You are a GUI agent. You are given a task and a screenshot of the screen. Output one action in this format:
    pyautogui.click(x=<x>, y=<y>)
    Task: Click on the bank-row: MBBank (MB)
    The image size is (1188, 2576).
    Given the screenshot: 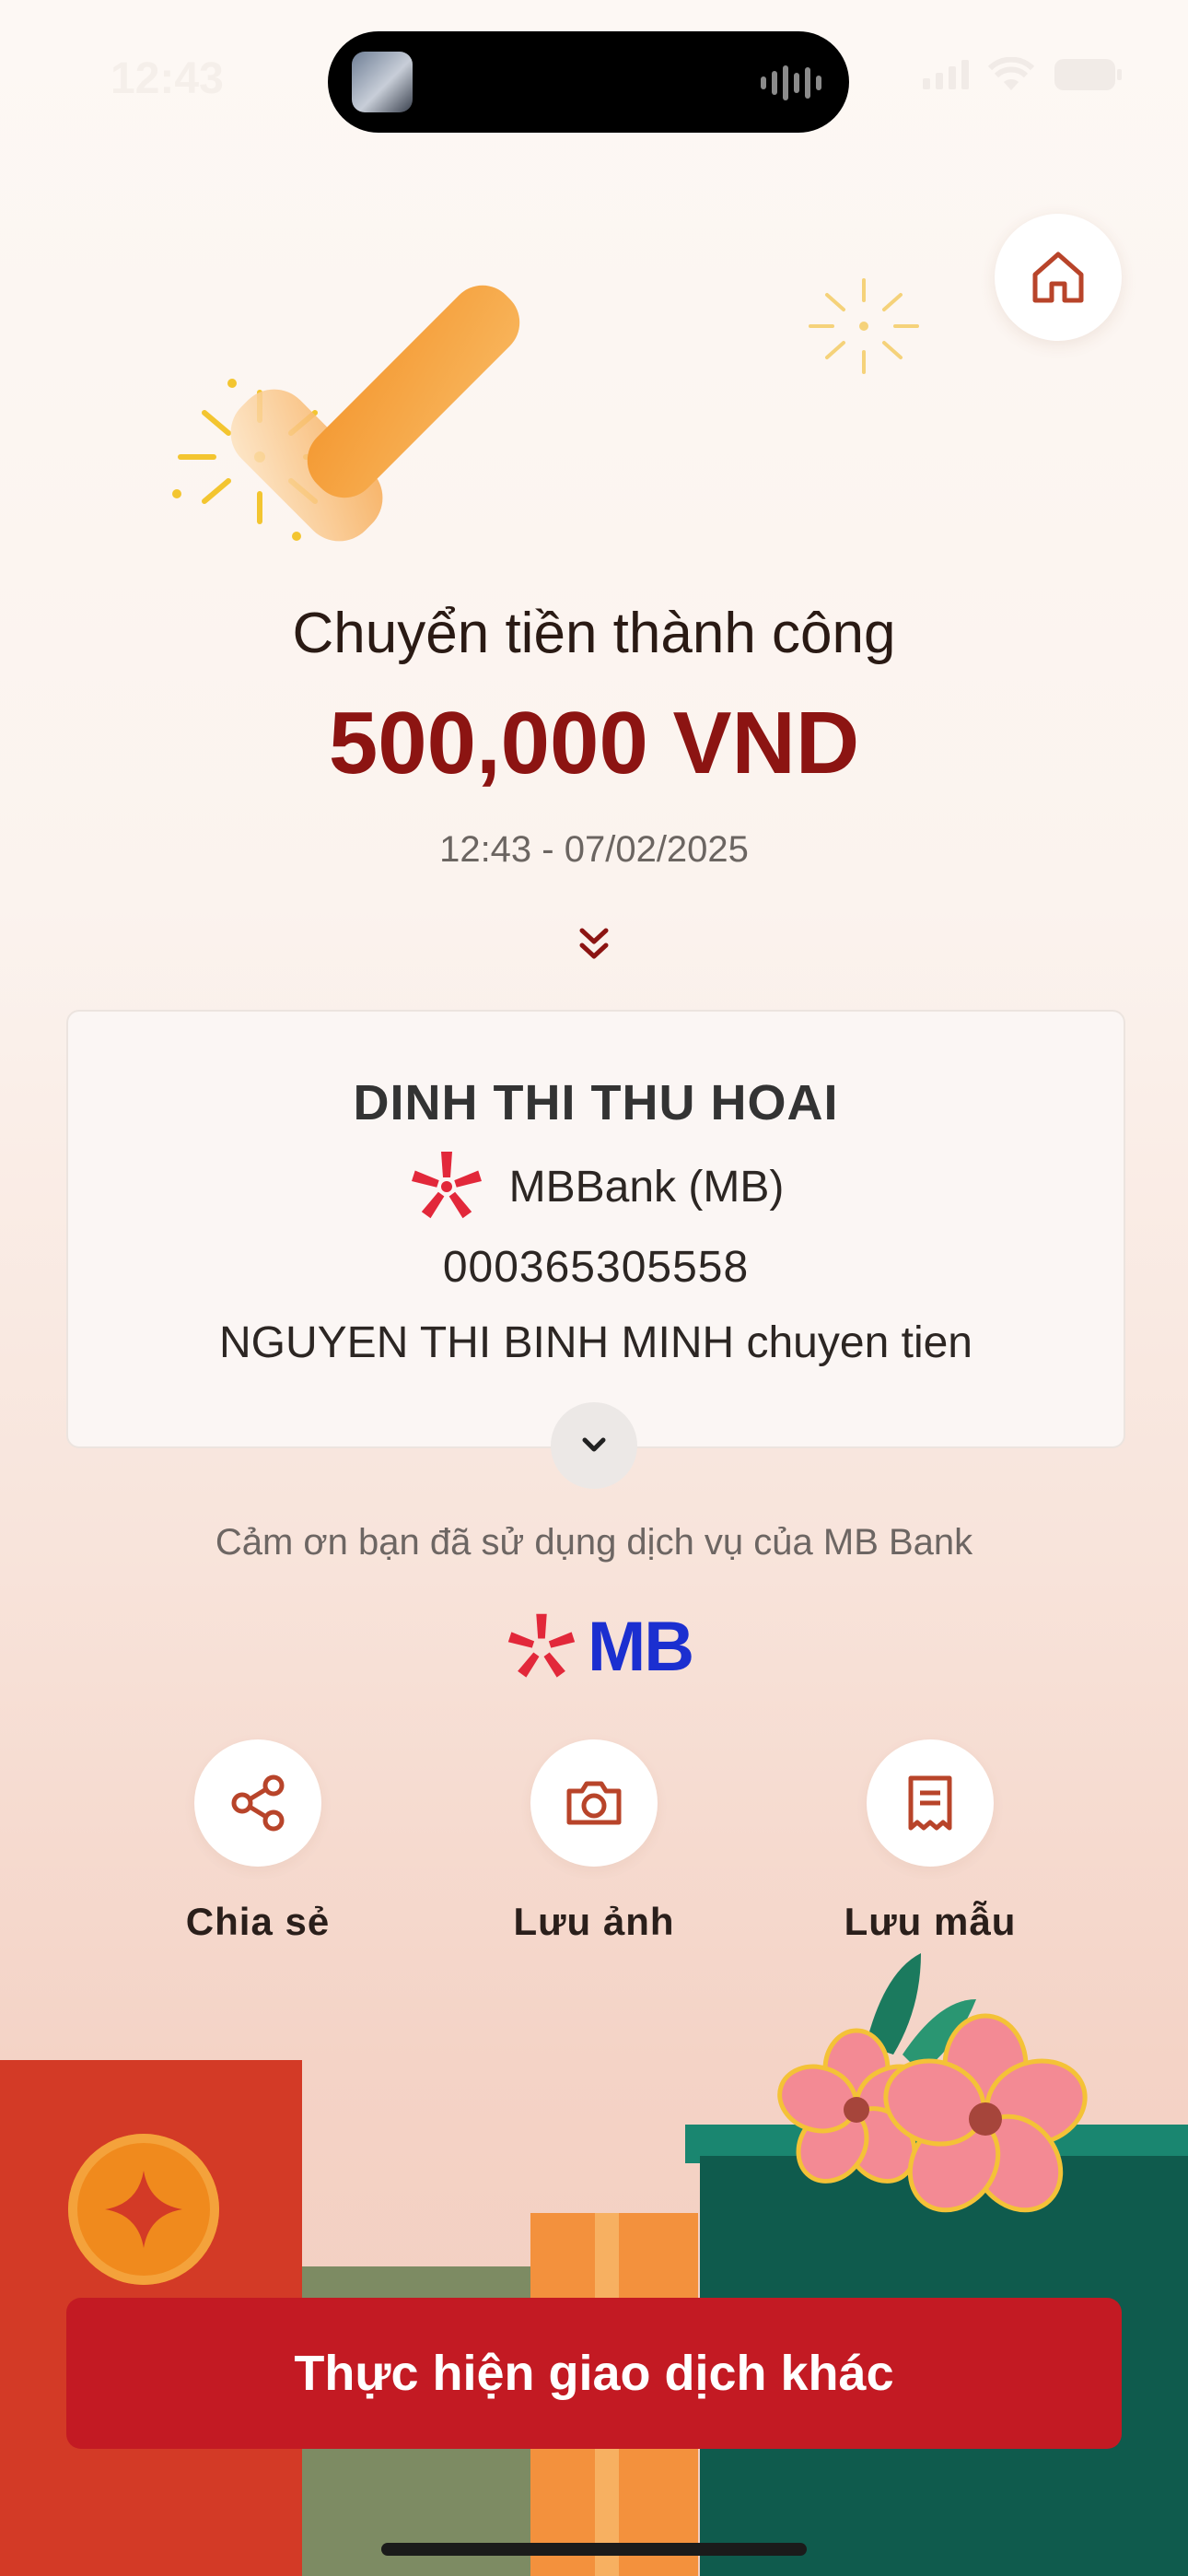 What is the action you would take?
    pyautogui.click(x=596, y=1186)
    